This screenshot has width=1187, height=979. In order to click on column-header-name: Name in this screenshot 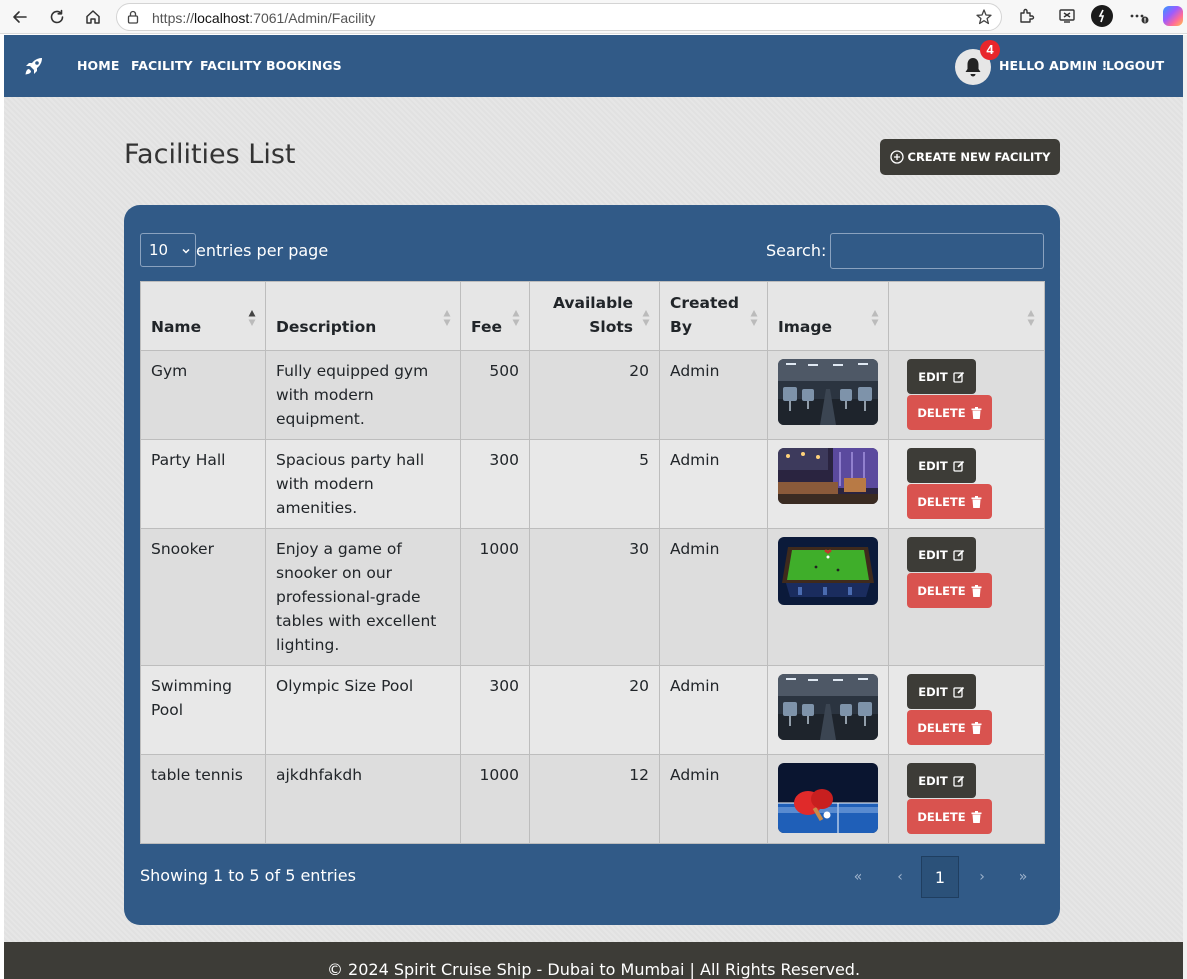, I will do `click(203, 316)`.